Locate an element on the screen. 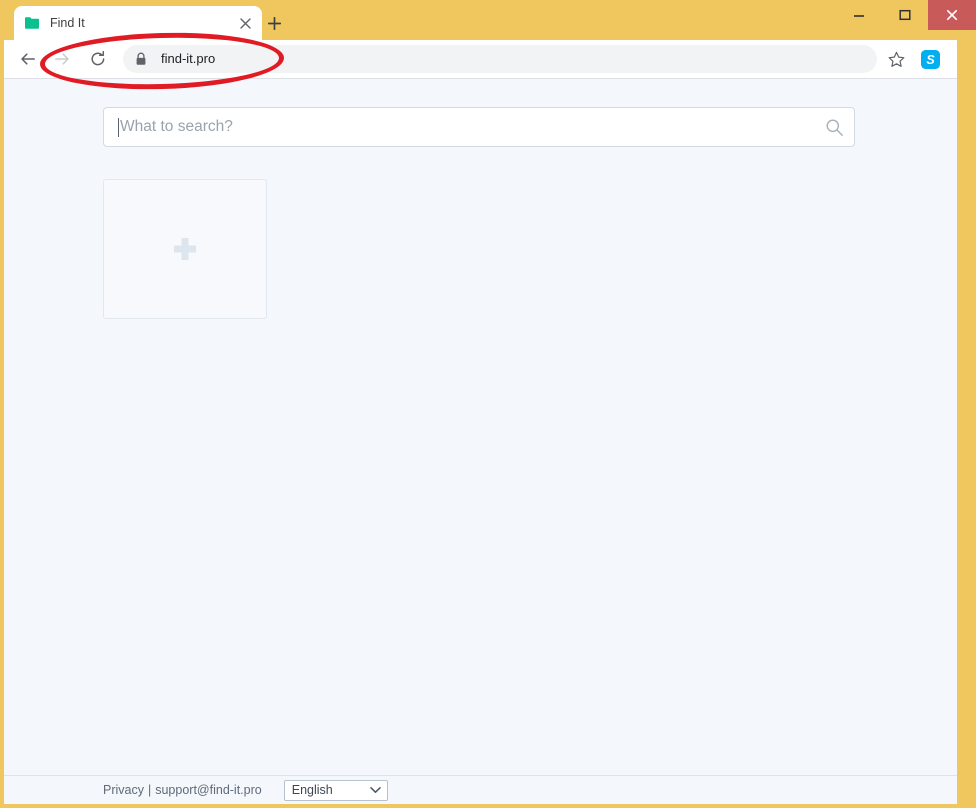  tab-close-button is located at coordinates (245, 23).